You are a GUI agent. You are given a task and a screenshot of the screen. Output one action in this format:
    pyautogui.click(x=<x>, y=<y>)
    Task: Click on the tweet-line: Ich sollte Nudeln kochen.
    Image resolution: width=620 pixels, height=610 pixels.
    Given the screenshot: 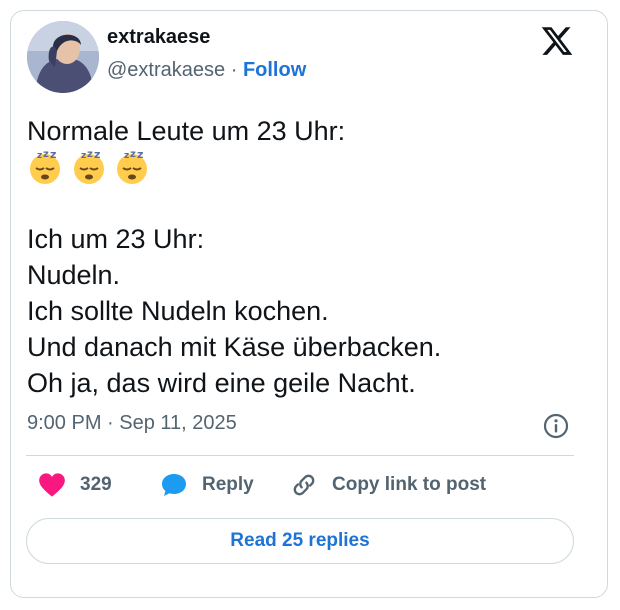 What is the action you would take?
    pyautogui.click(x=178, y=311)
    